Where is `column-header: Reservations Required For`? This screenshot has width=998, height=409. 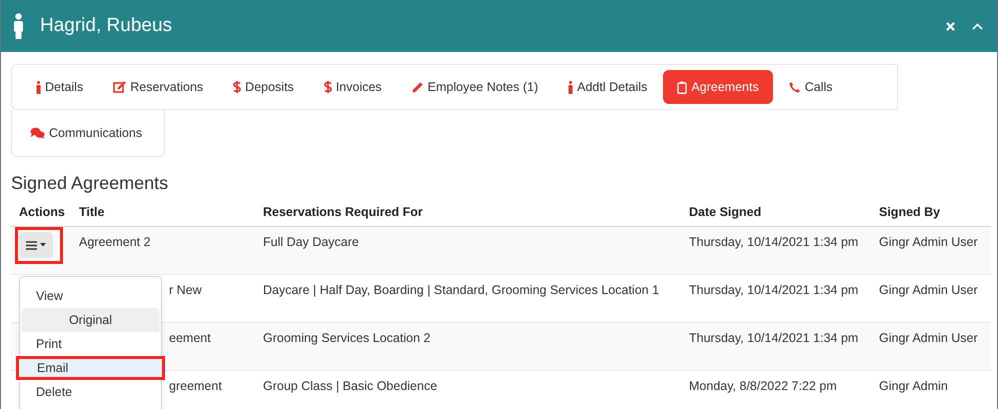 column-header: Reservations Required For is located at coordinates (343, 212).